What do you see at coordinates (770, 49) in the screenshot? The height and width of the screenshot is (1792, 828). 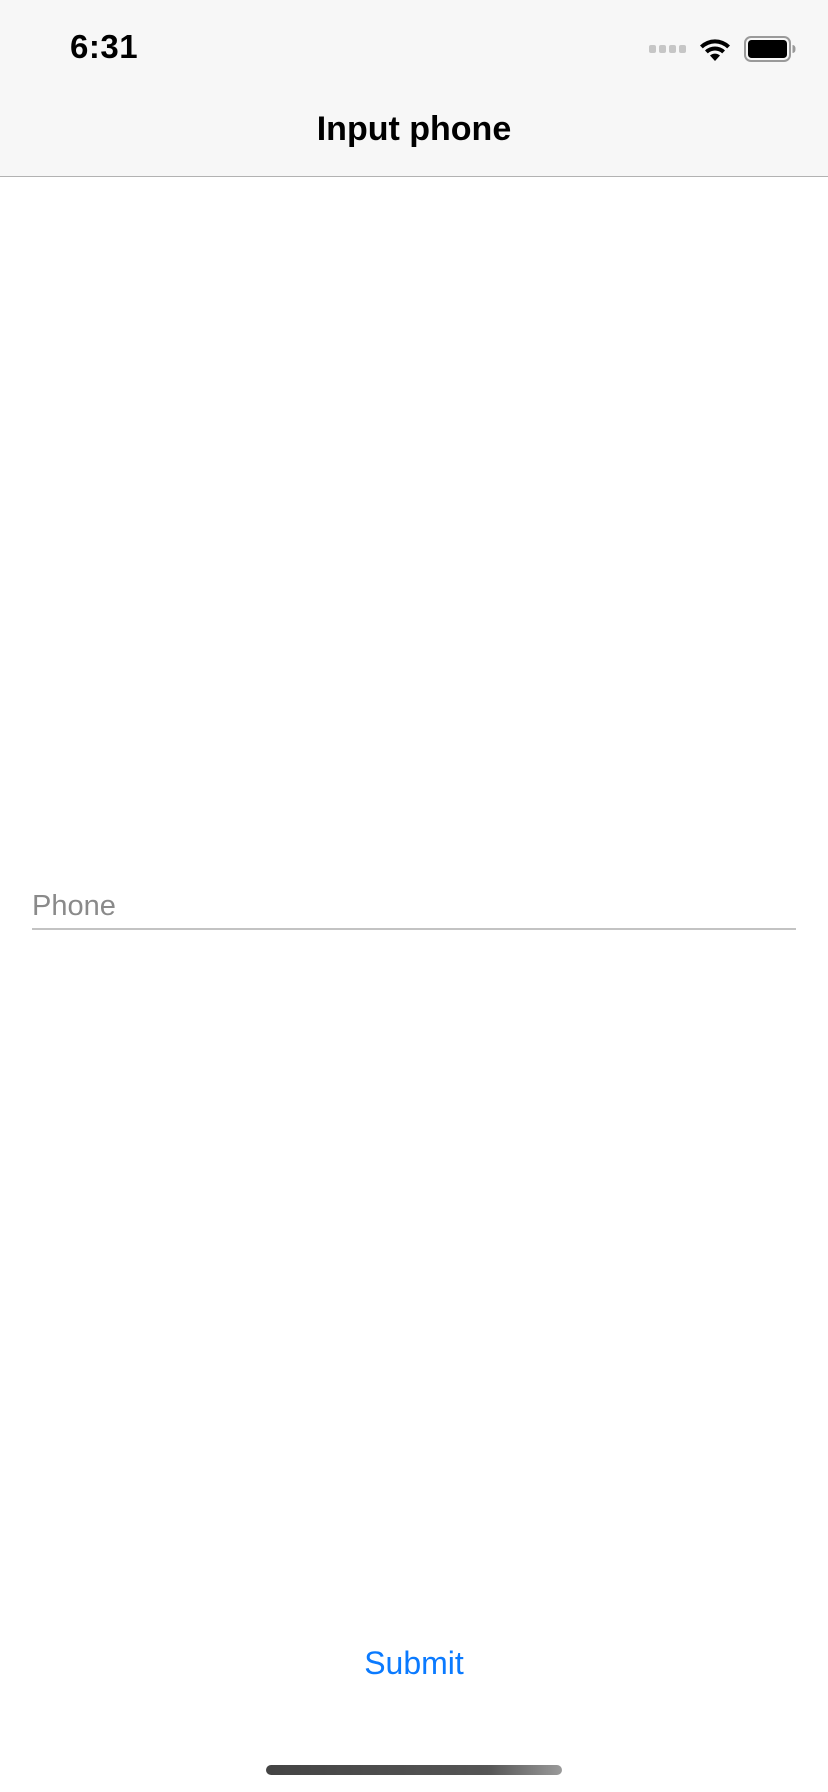 I see `battery-icon` at bounding box center [770, 49].